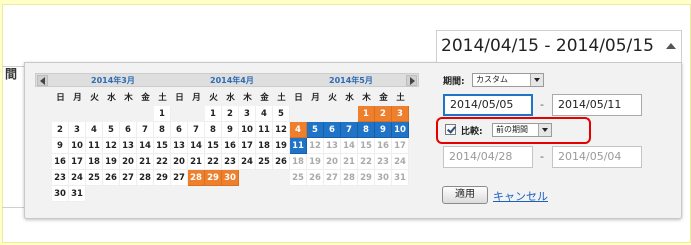  I want to click on date-range-dropdown: 2014/04/15 - 2014/05/15, so click(559, 46).